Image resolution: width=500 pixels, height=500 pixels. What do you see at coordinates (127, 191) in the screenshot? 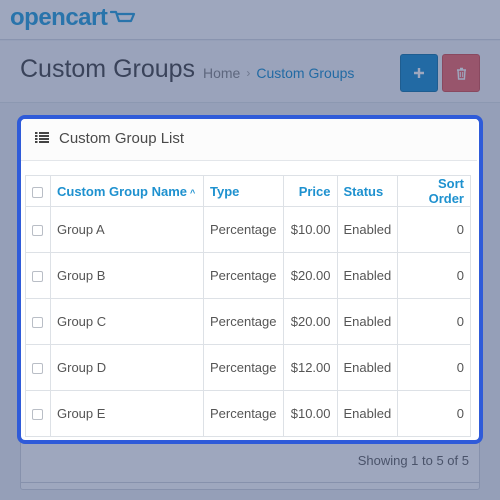
I see `column-header-name: Custom Group Name ^` at bounding box center [127, 191].